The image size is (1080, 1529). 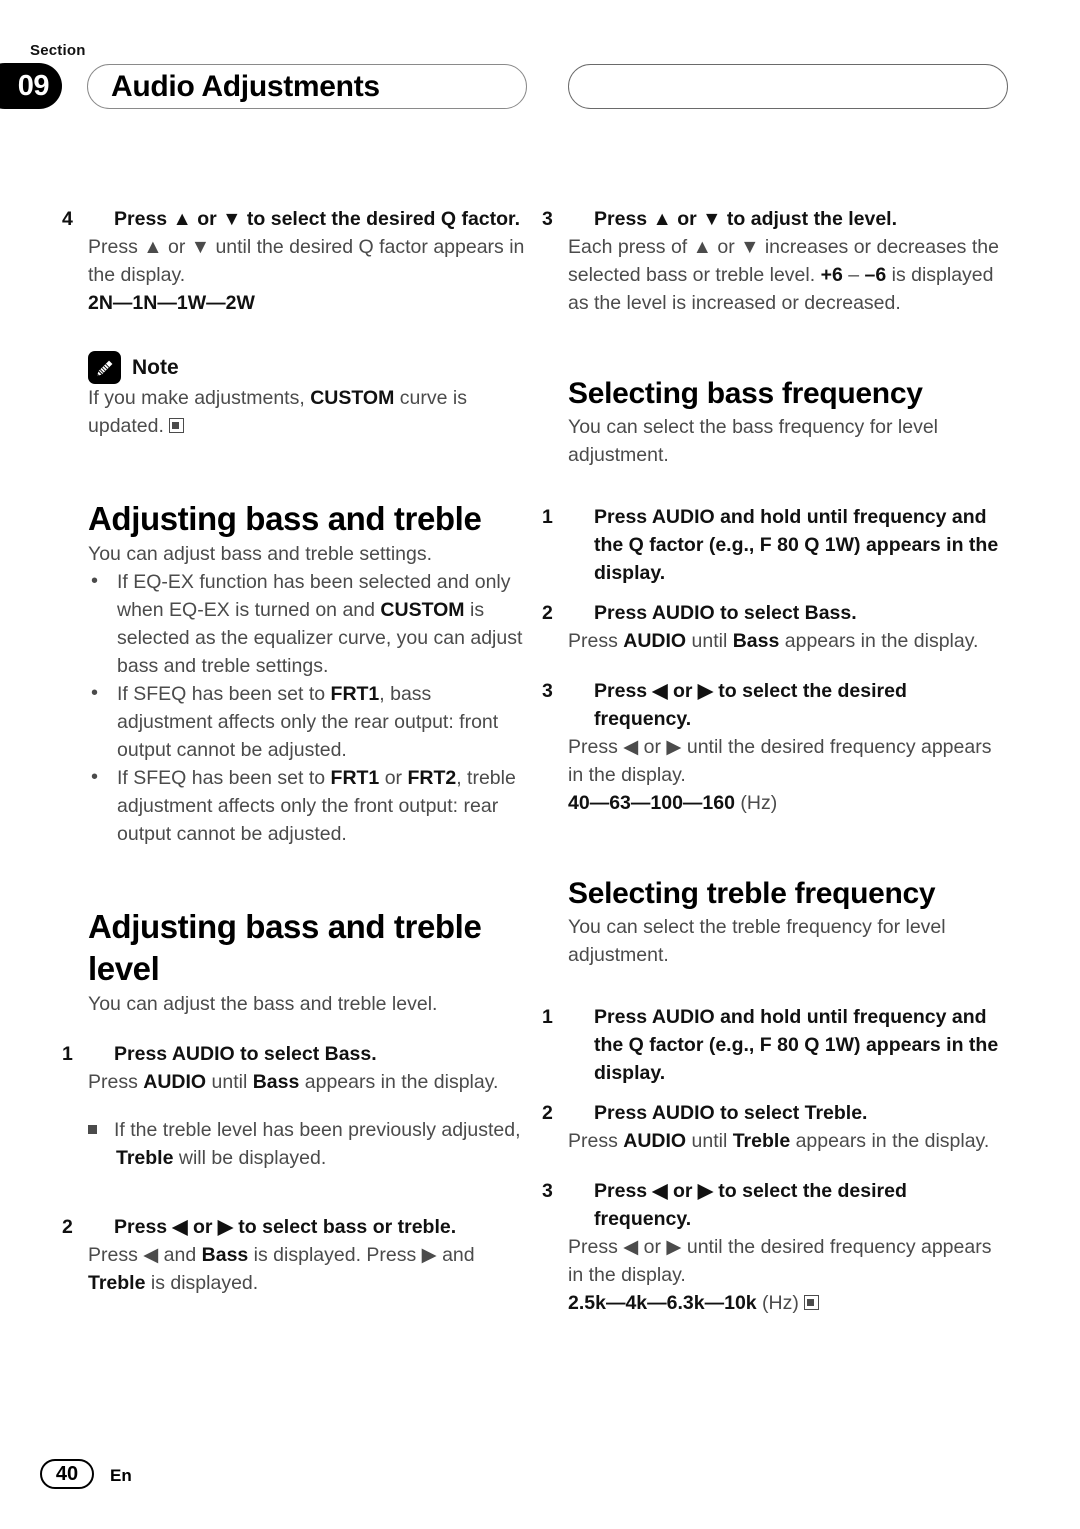 I want to click on step-4-number: 4, so click(x=67, y=219).